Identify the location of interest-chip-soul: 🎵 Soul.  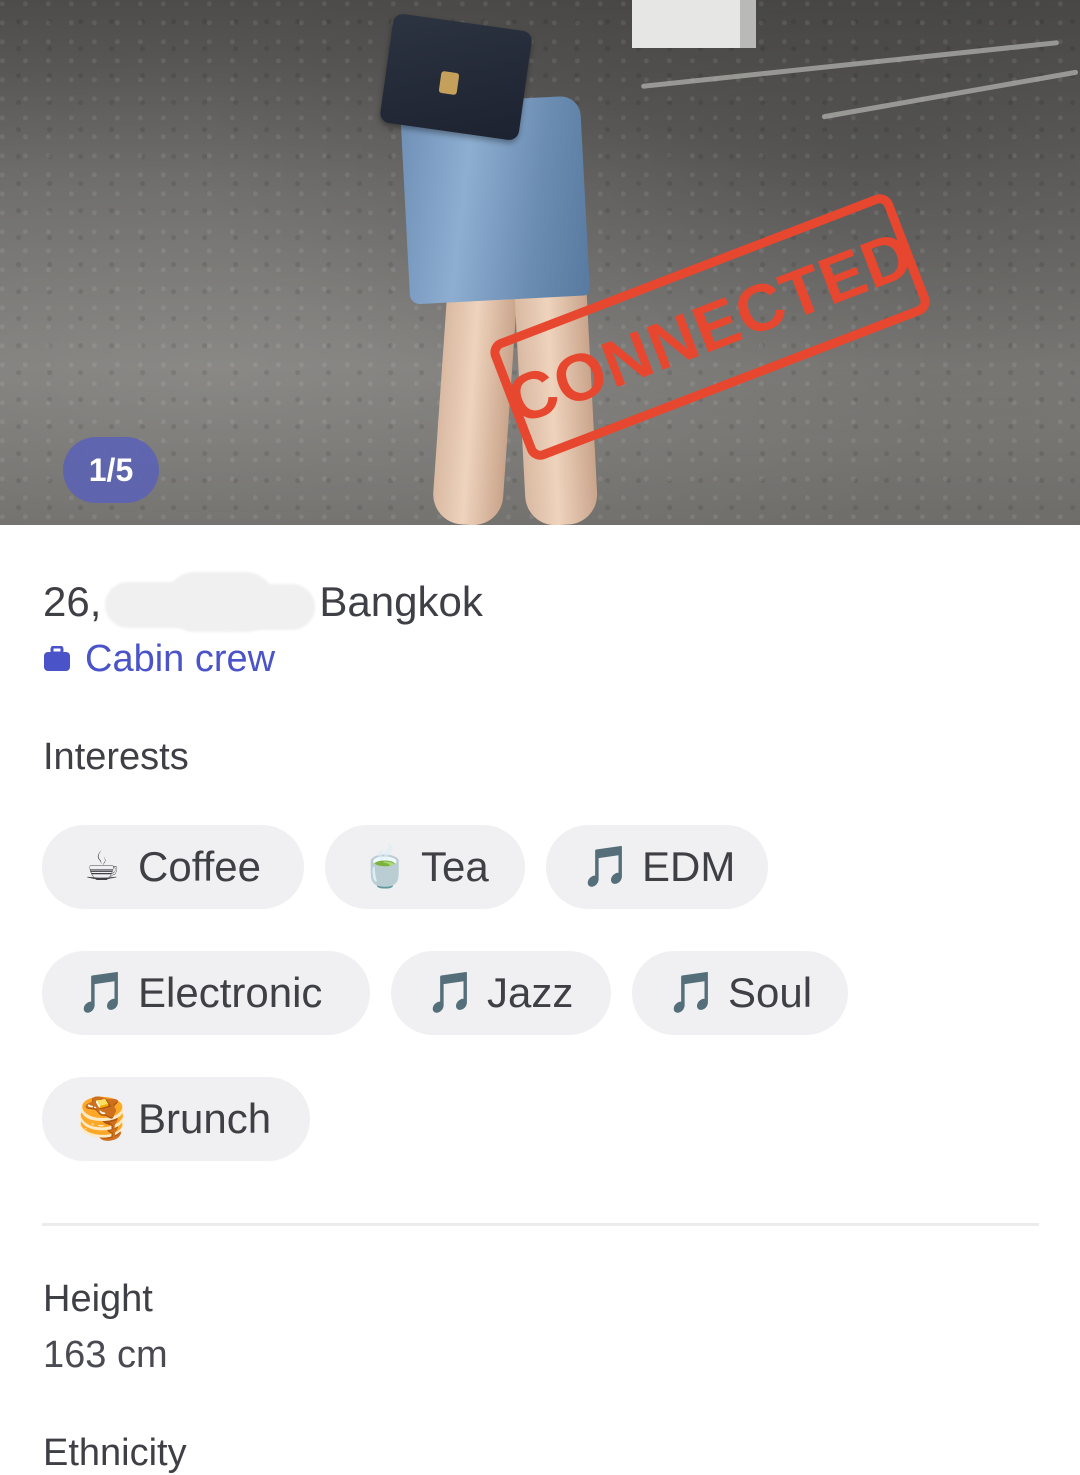
(740, 993).